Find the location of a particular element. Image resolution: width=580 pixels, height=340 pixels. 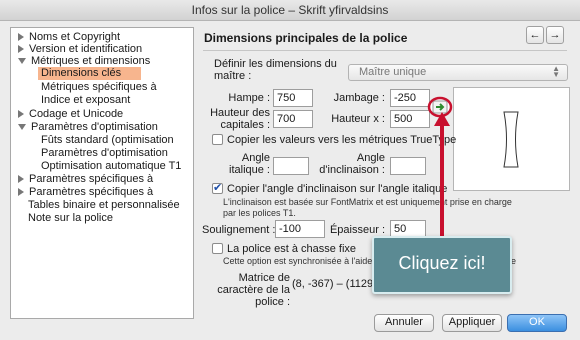

previous-page-button: ← is located at coordinates (535, 35).